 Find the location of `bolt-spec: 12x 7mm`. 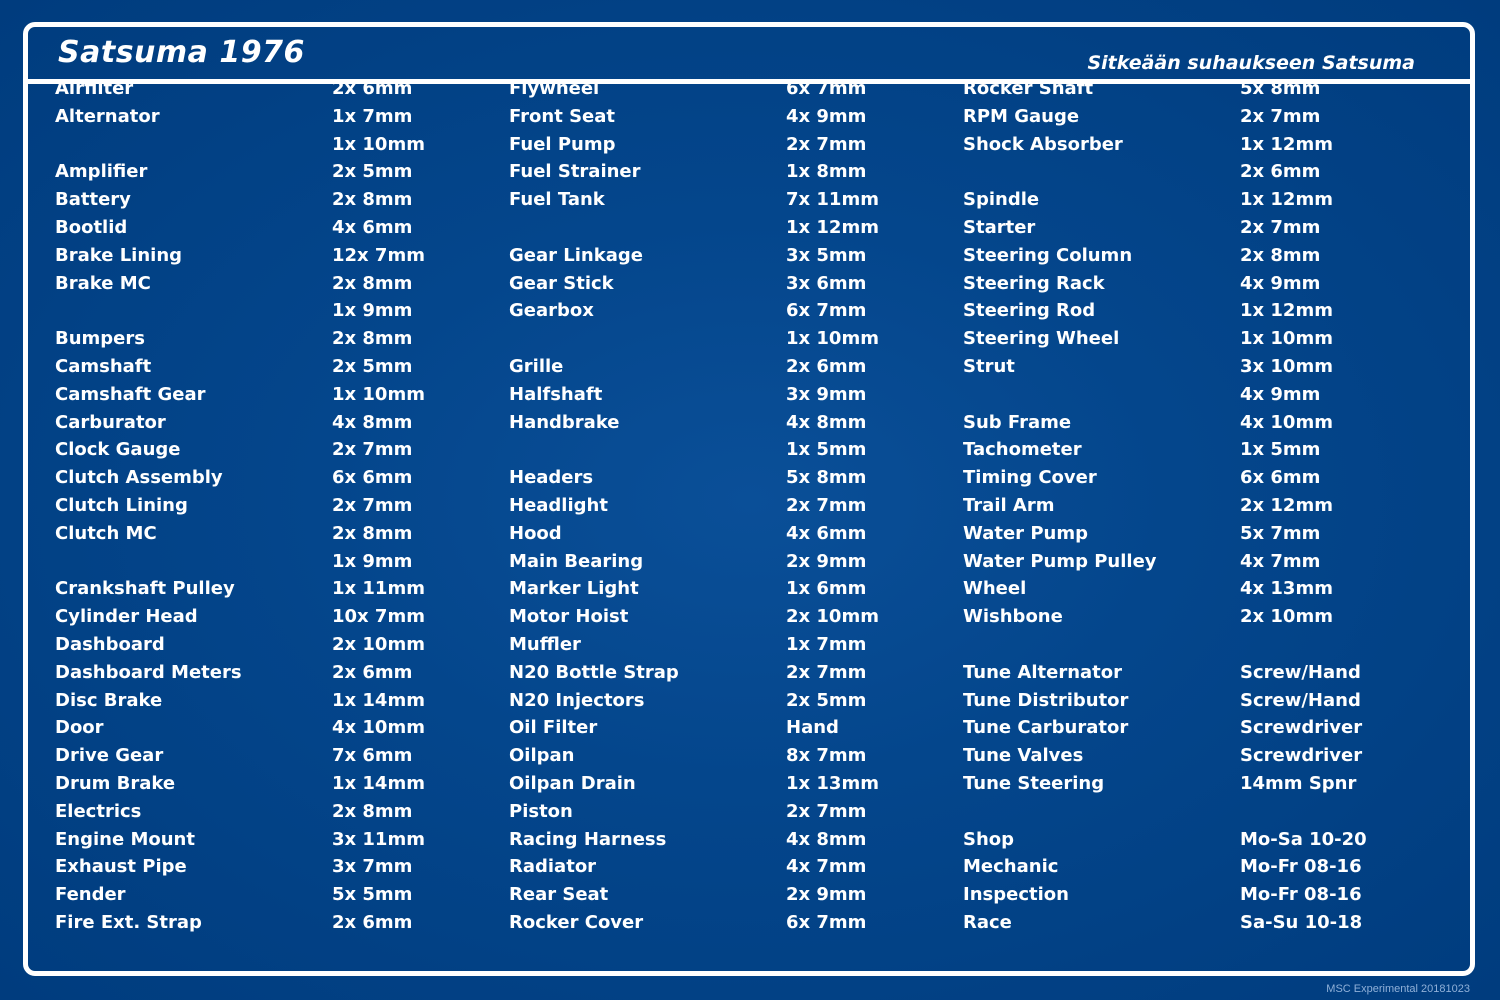

bolt-spec: 12x 7mm is located at coordinates (378, 255).